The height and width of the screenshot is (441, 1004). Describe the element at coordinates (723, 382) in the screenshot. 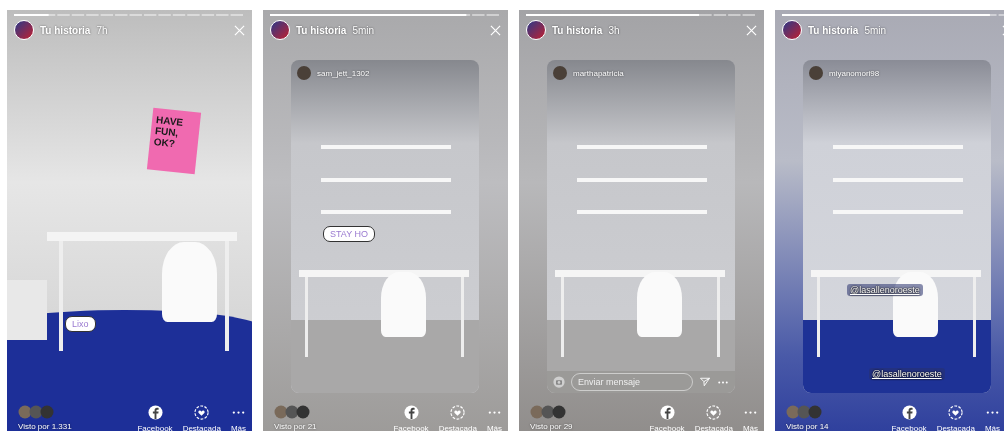

I see `more-icon` at that location.